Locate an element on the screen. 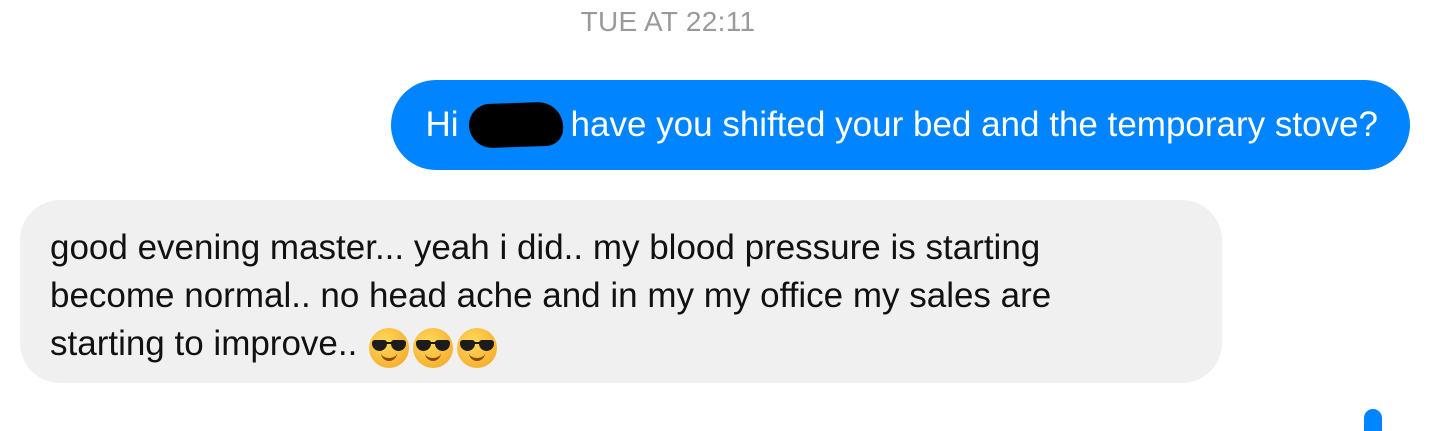 Image resolution: width=1452 pixels, height=431 pixels. sent-message-greeting: Hi is located at coordinates (442, 124).